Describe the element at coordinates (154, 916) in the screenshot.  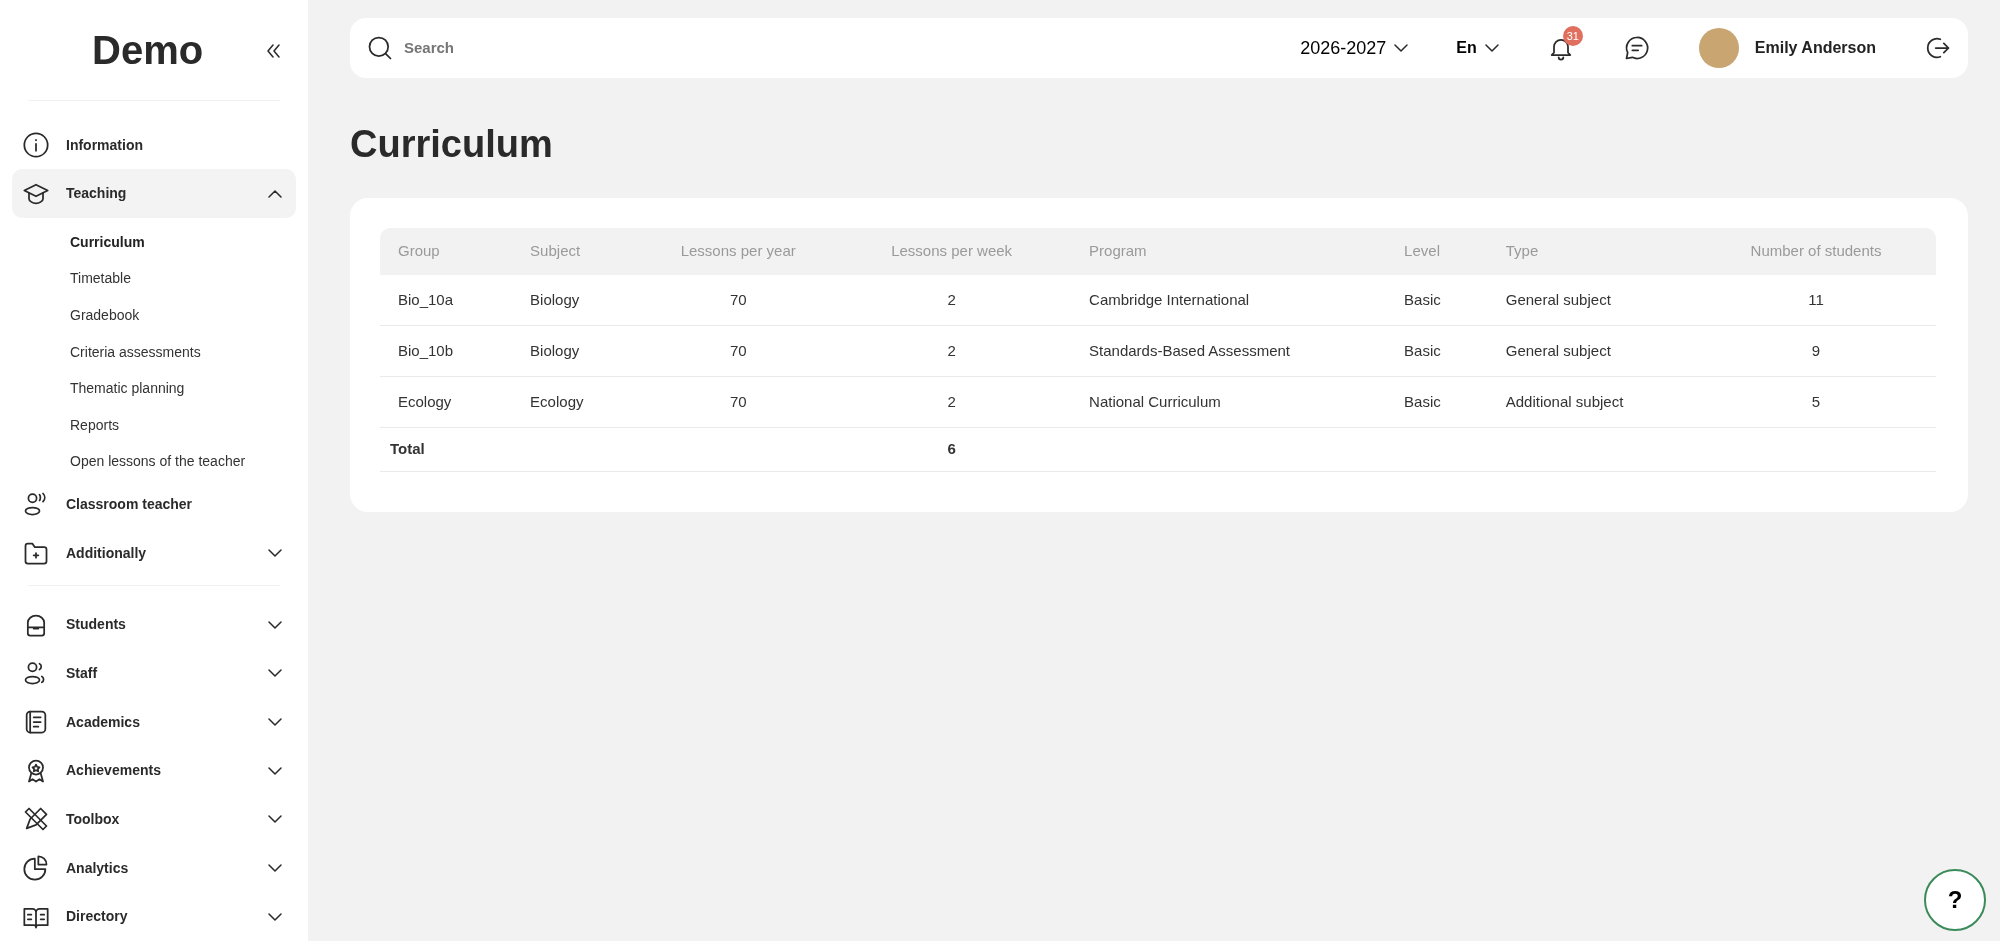
I see `sidebar-item: Directory` at that location.